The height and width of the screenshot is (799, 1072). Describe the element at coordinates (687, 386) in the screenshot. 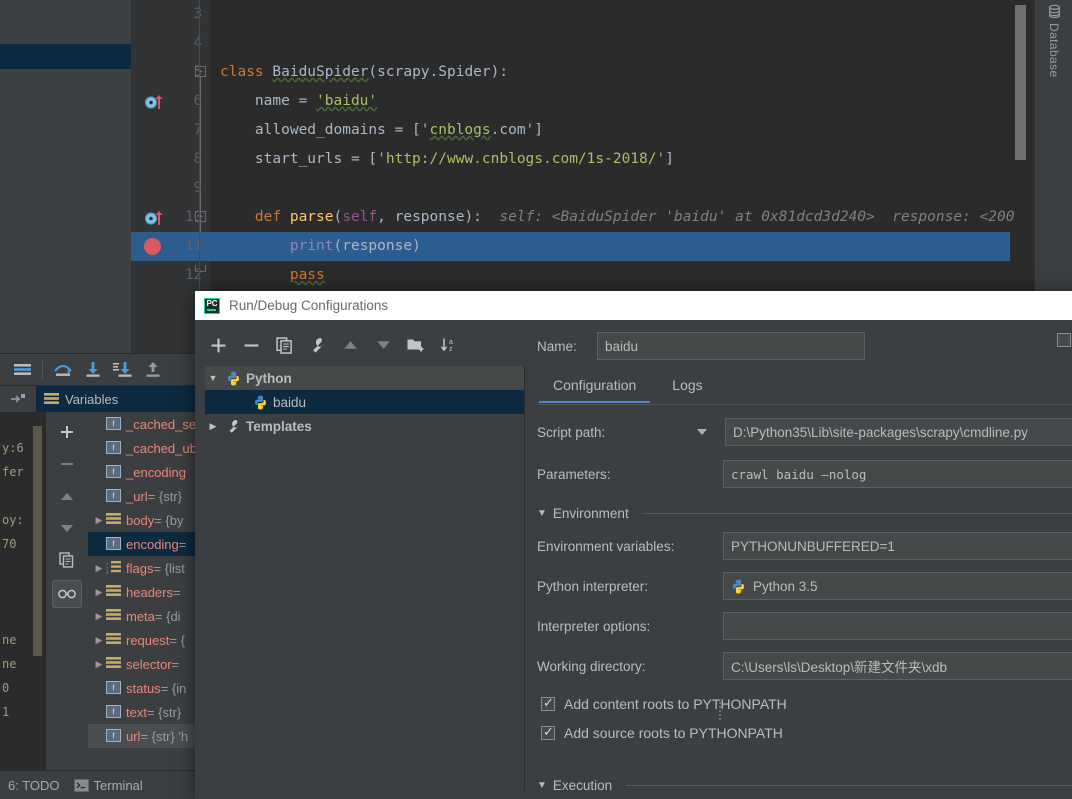

I see `tab-logs: Logs` at that location.